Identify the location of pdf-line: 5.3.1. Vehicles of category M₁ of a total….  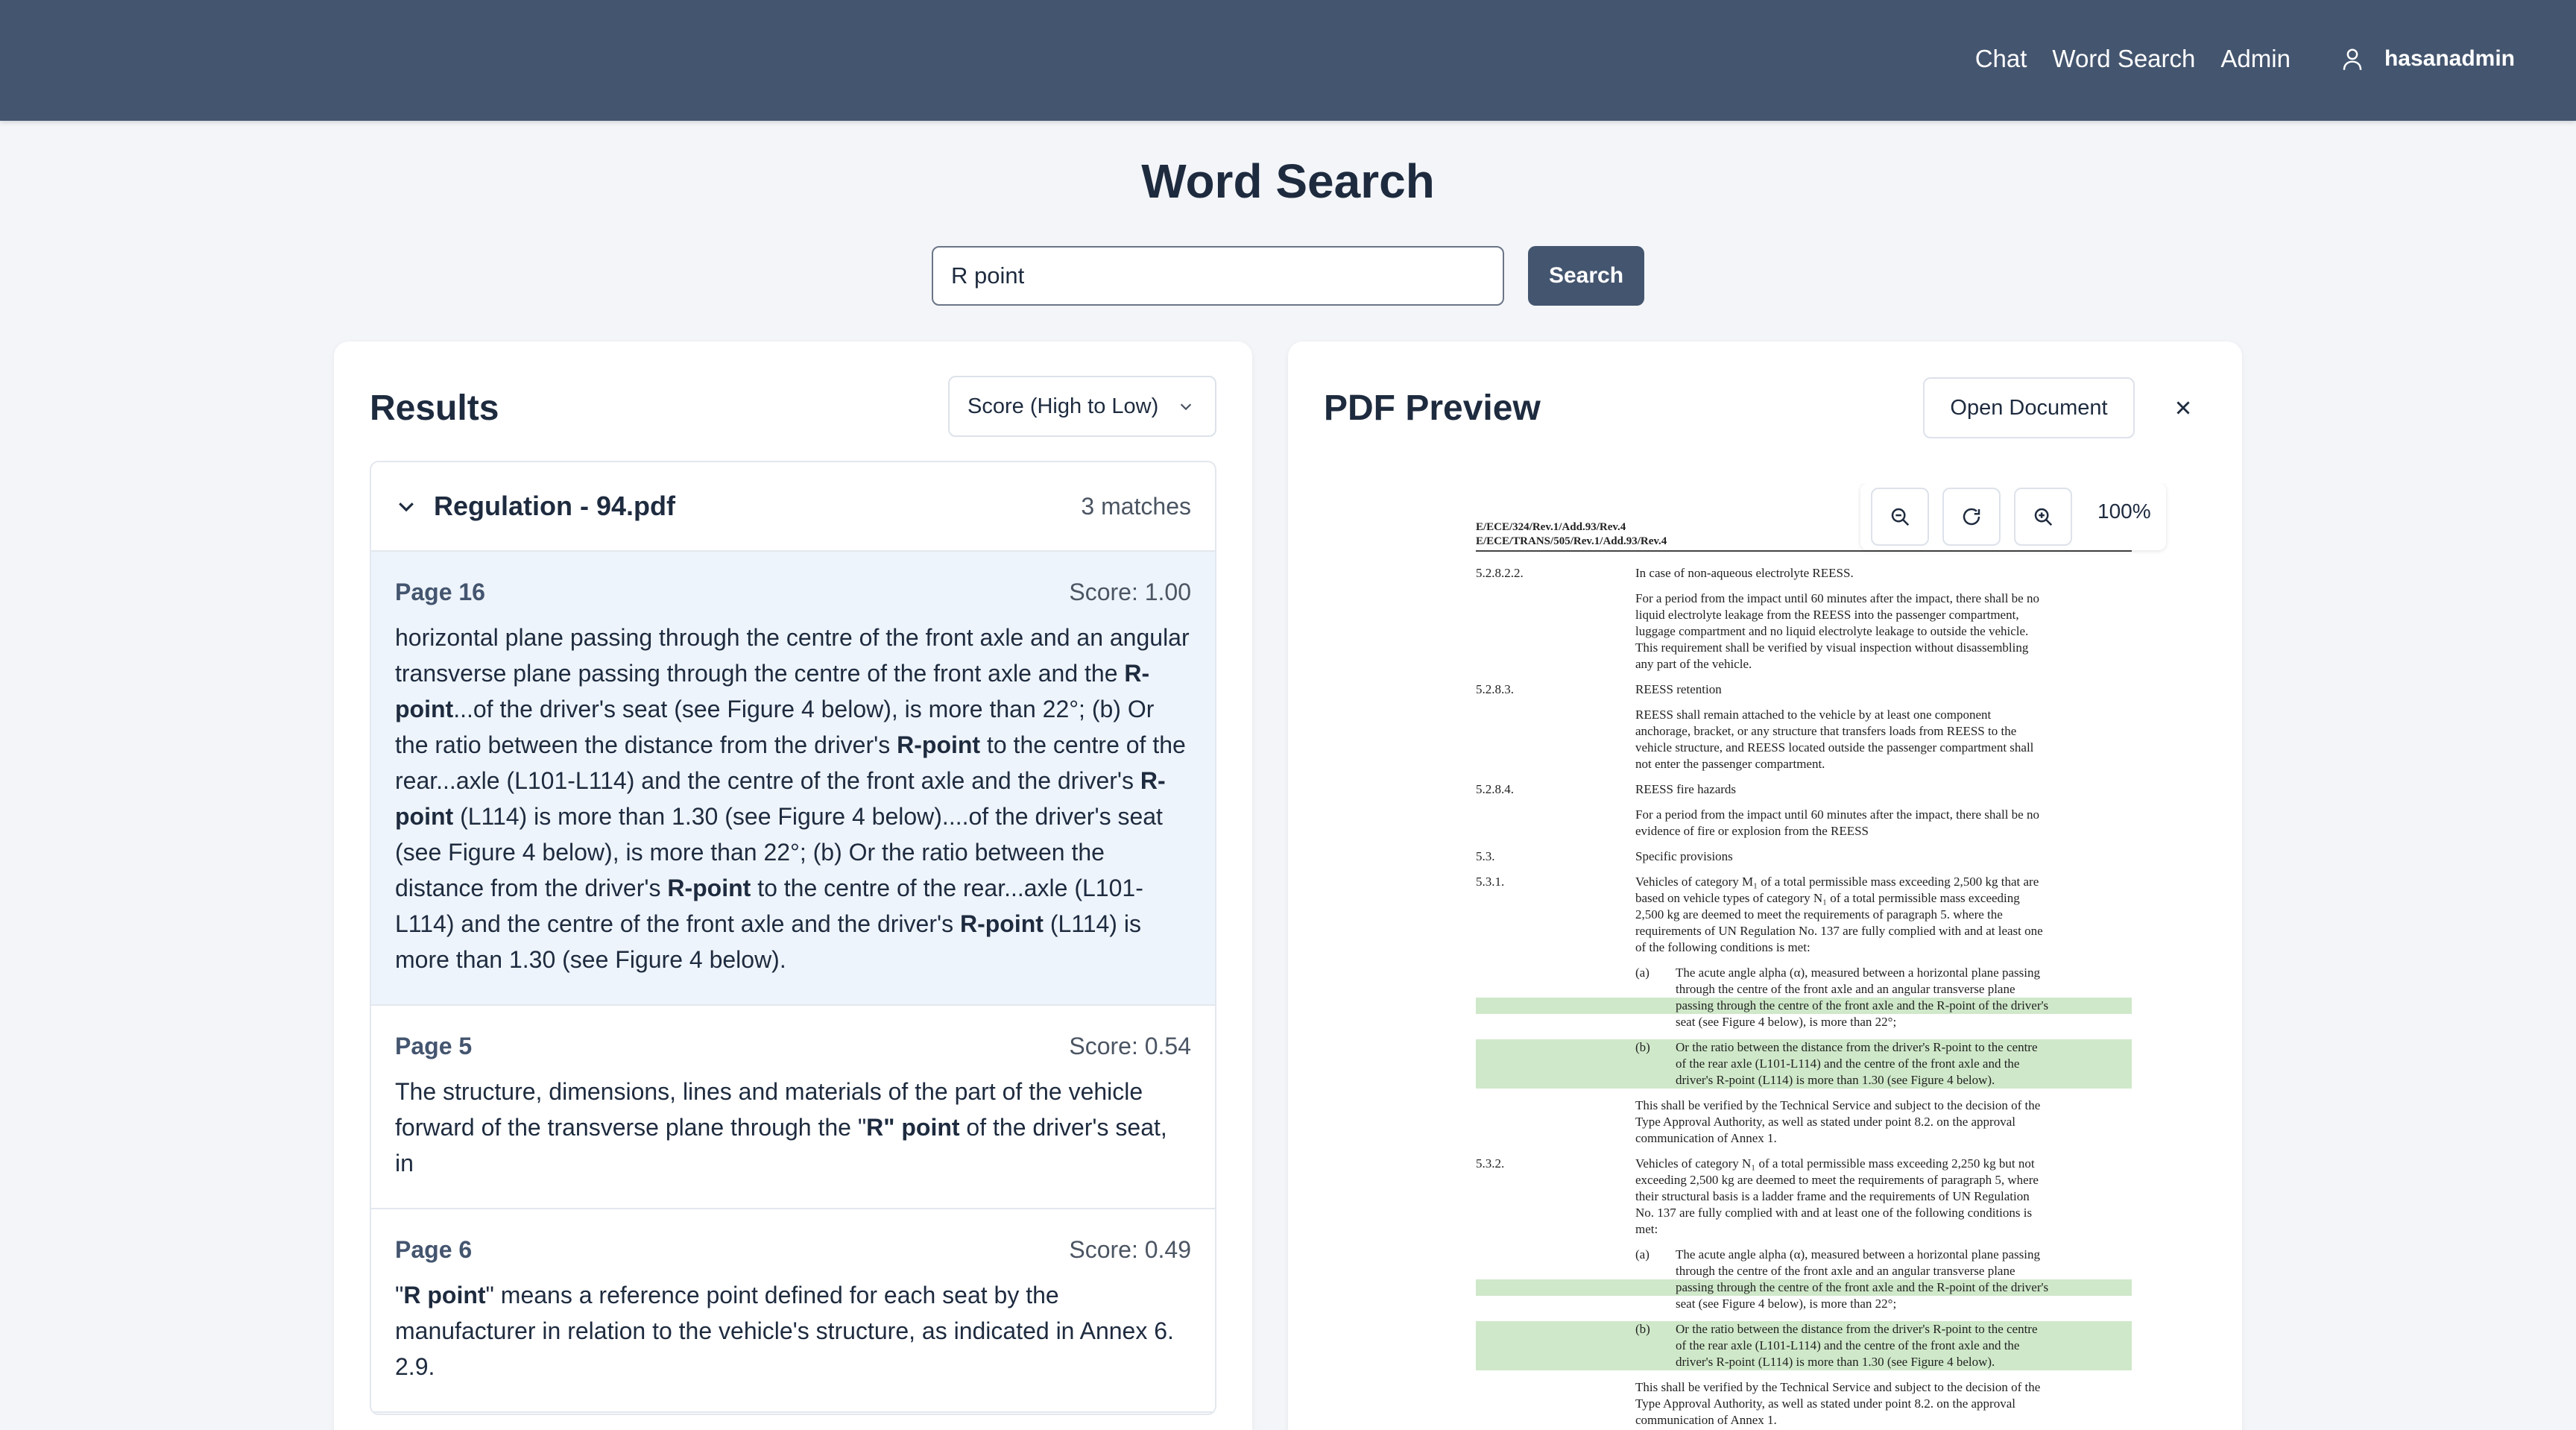
(1804, 882).